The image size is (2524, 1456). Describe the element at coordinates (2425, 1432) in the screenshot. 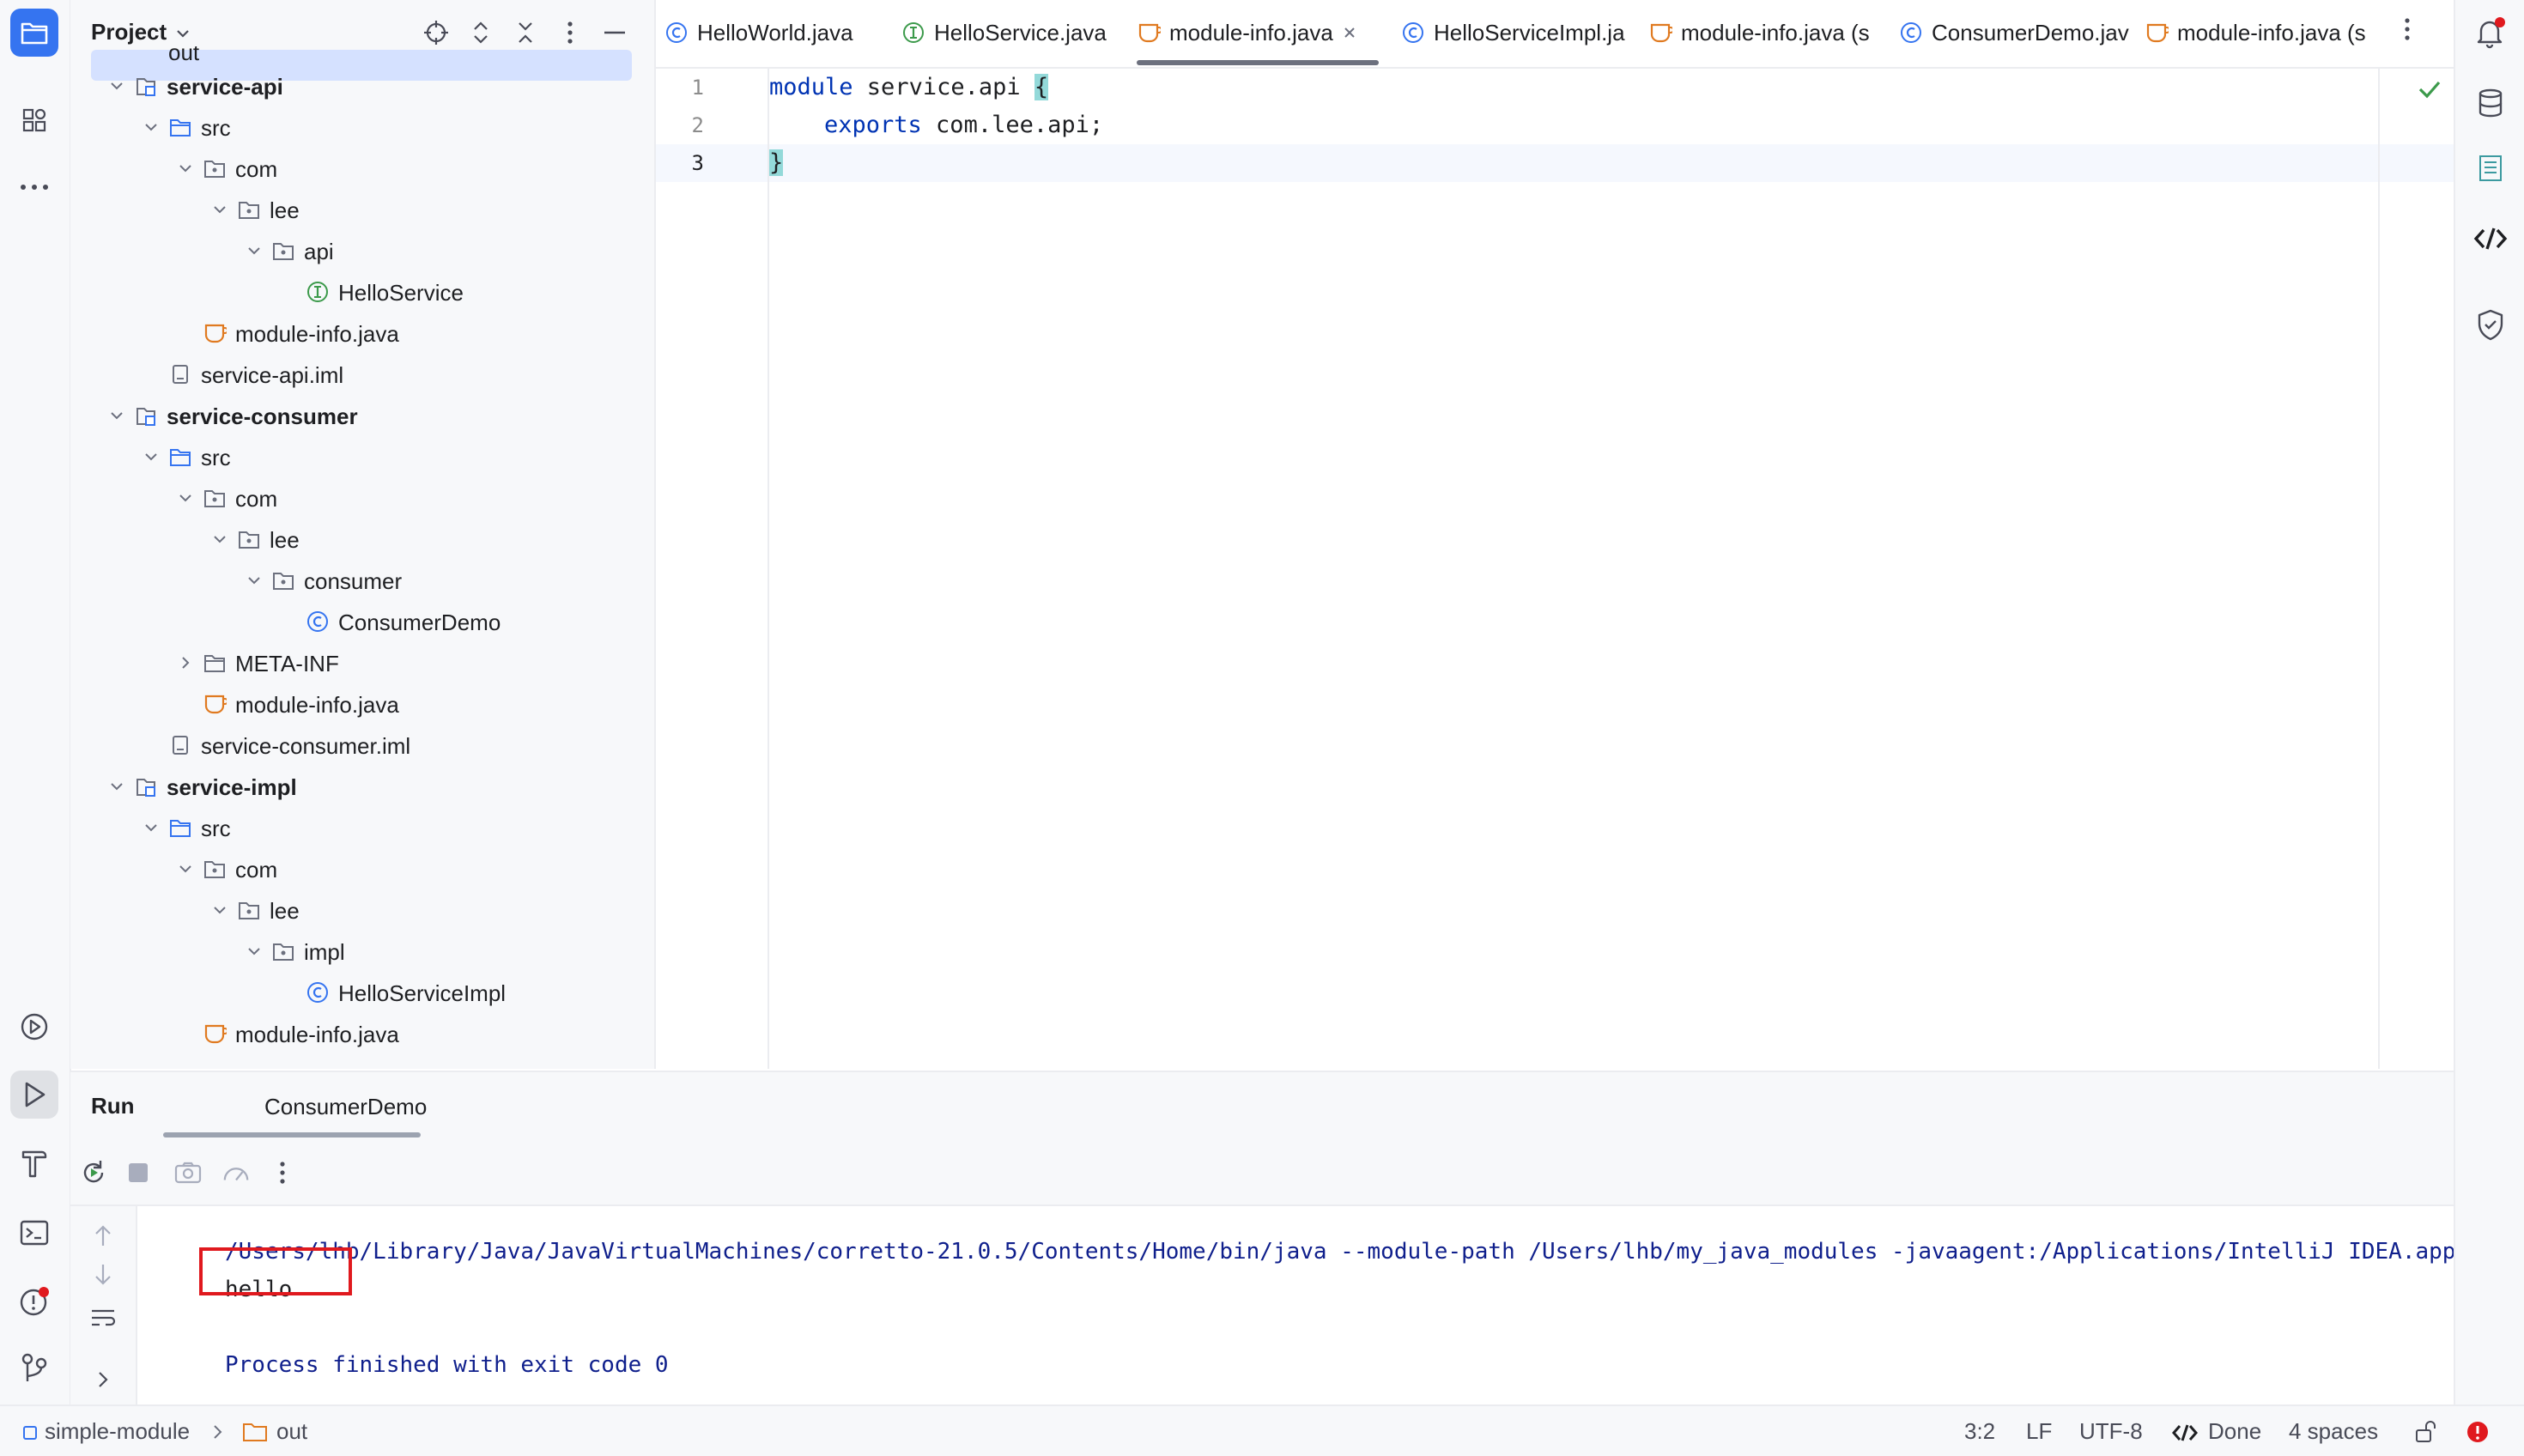

I see `unlock-icon` at that location.